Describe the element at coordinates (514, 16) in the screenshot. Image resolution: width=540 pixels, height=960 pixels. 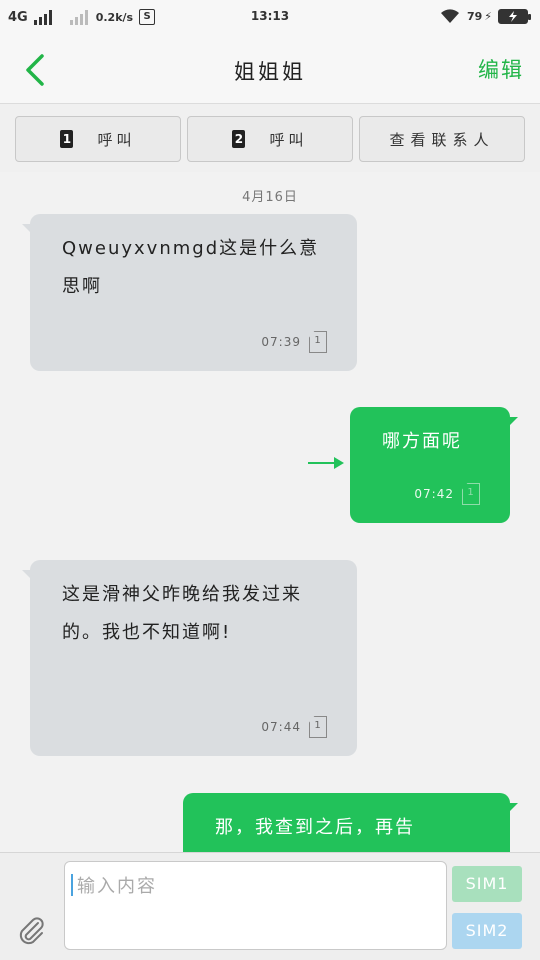
I see `battery-icon` at that location.